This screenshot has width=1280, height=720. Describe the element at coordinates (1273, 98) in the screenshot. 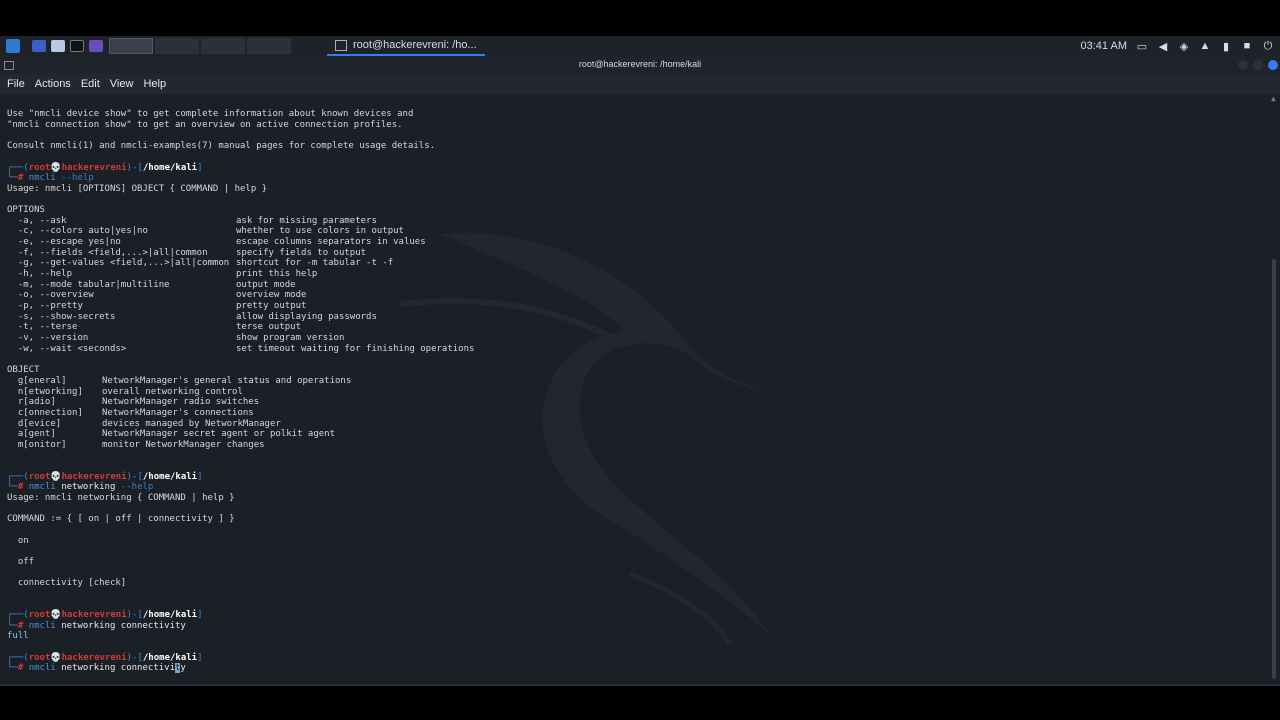

I see `scroll-up-arrow-icon: ▲` at that location.